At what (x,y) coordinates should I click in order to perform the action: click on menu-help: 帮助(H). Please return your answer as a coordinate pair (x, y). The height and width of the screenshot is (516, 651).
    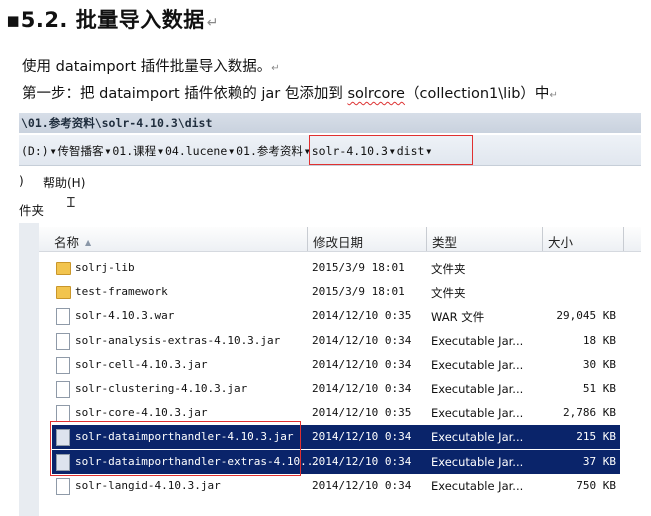
    Looking at the image, I should click on (64, 182).